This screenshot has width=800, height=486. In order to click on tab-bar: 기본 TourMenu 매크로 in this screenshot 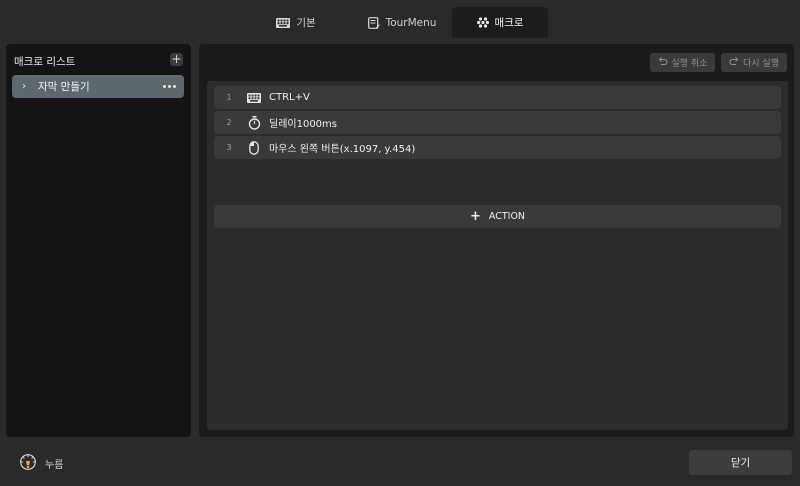, I will do `click(400, 19)`.